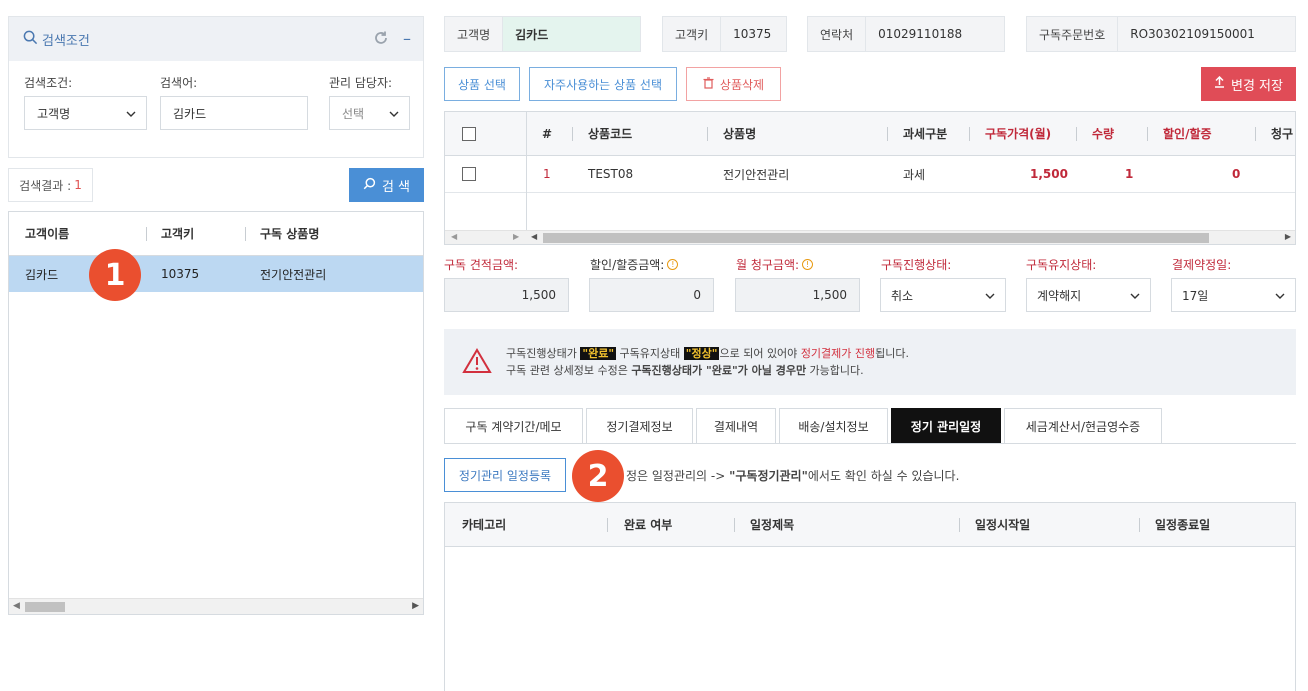 The width and height of the screenshot is (1308, 691). What do you see at coordinates (1018, 133) in the screenshot?
I see `column-header-monthly-price: 구독가격(월)` at bounding box center [1018, 133].